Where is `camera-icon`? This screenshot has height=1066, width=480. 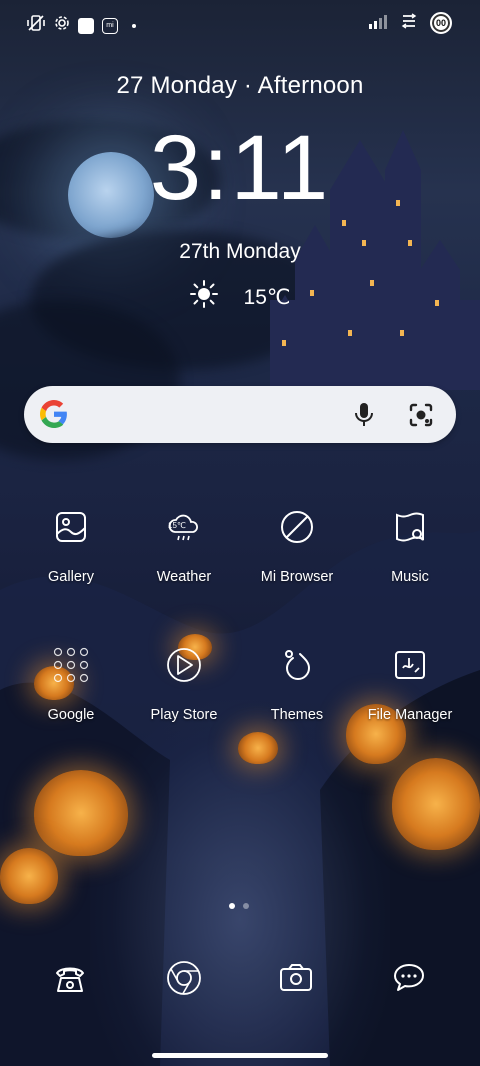 camera-icon is located at coordinates (296, 978).